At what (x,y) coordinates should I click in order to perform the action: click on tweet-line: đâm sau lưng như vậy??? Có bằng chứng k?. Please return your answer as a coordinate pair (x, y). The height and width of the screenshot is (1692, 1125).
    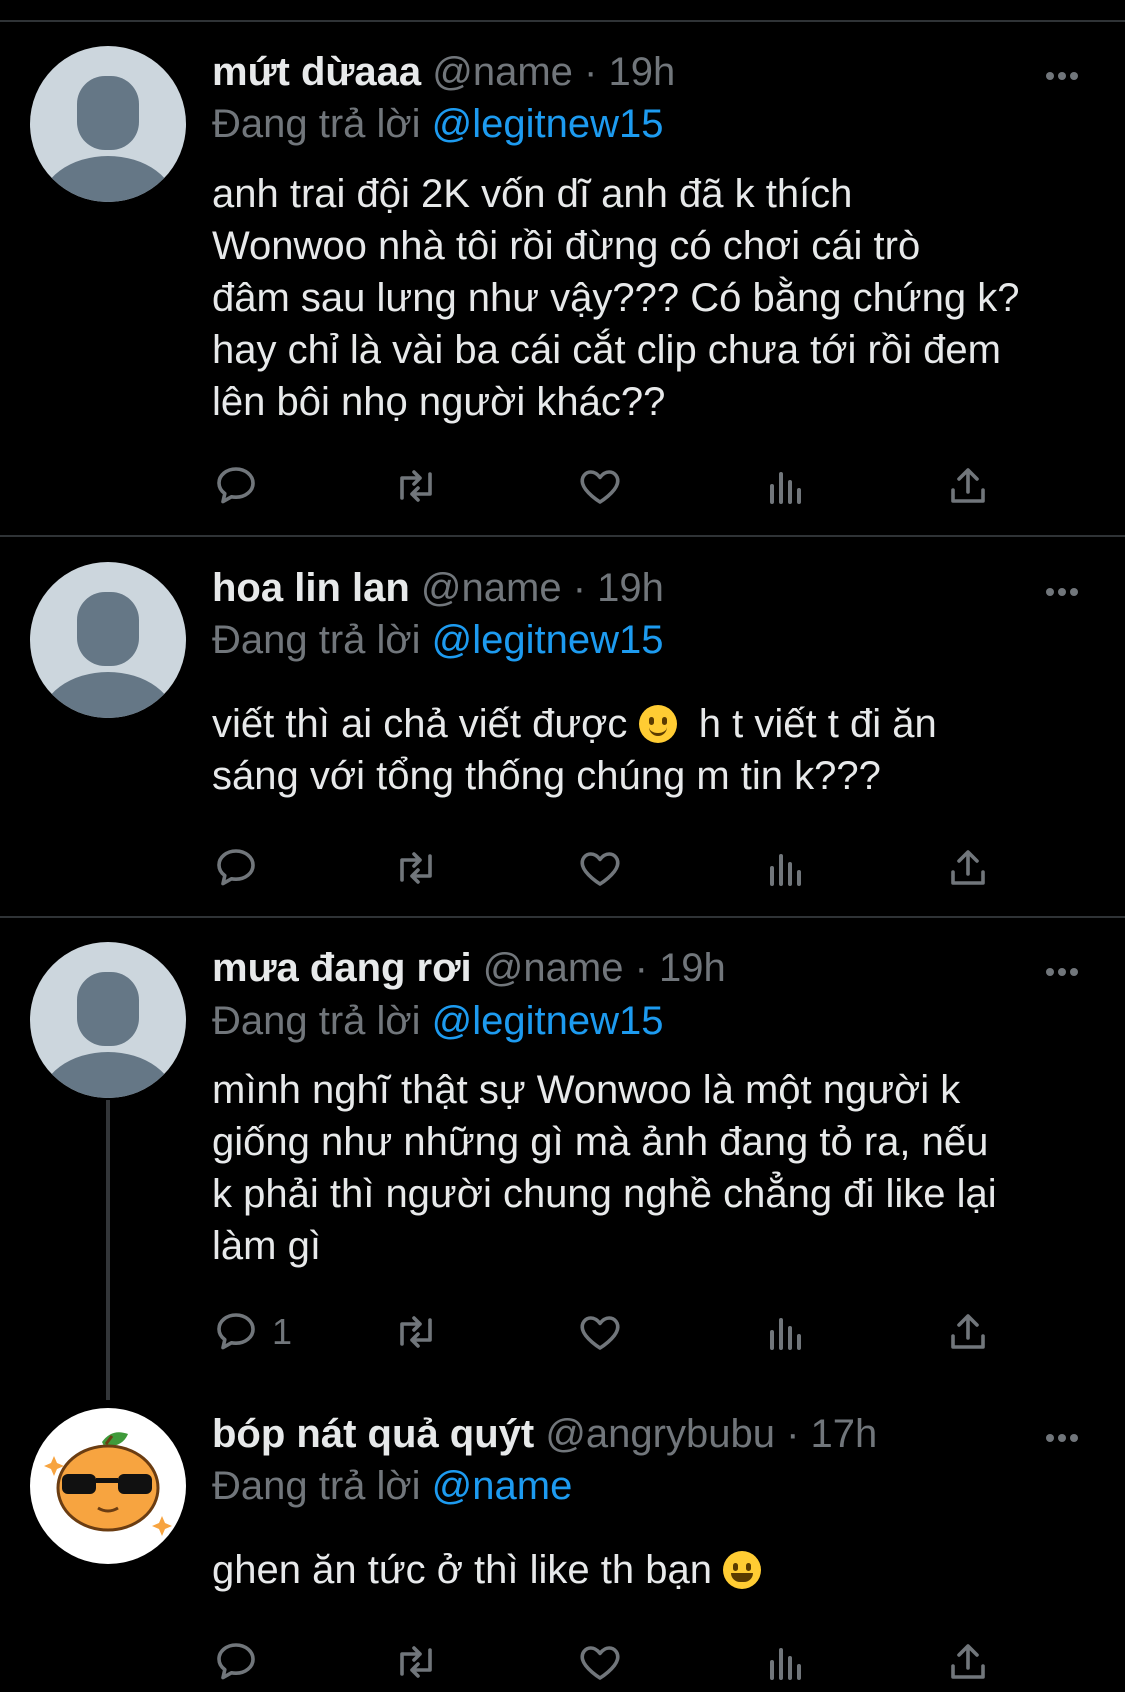
    Looking at the image, I should click on (616, 298).